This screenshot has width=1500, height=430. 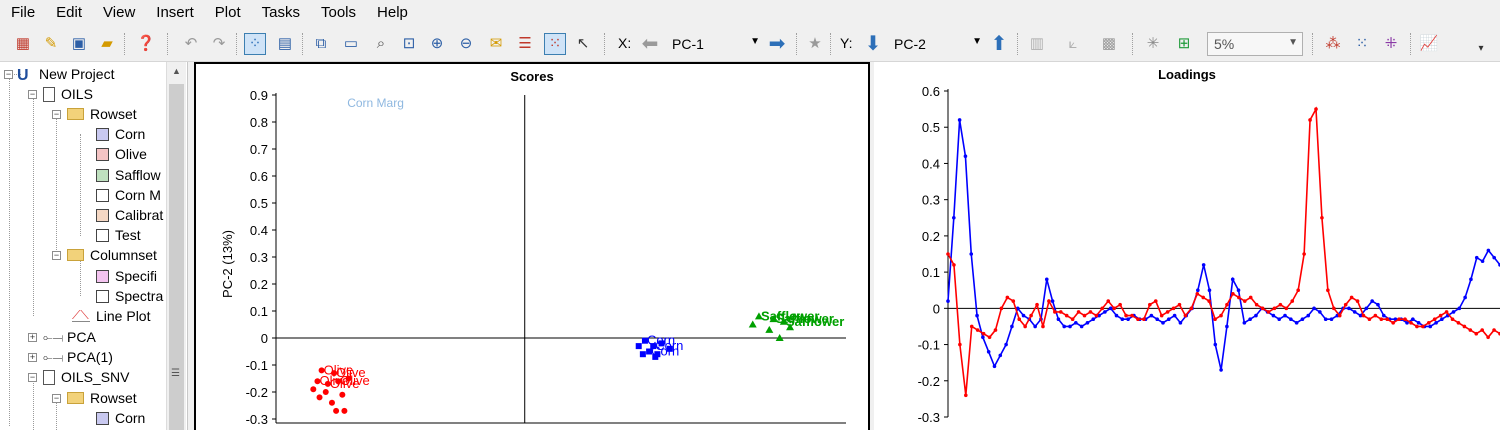 I want to click on axes-icon: ⟀, so click(x=1073, y=44).